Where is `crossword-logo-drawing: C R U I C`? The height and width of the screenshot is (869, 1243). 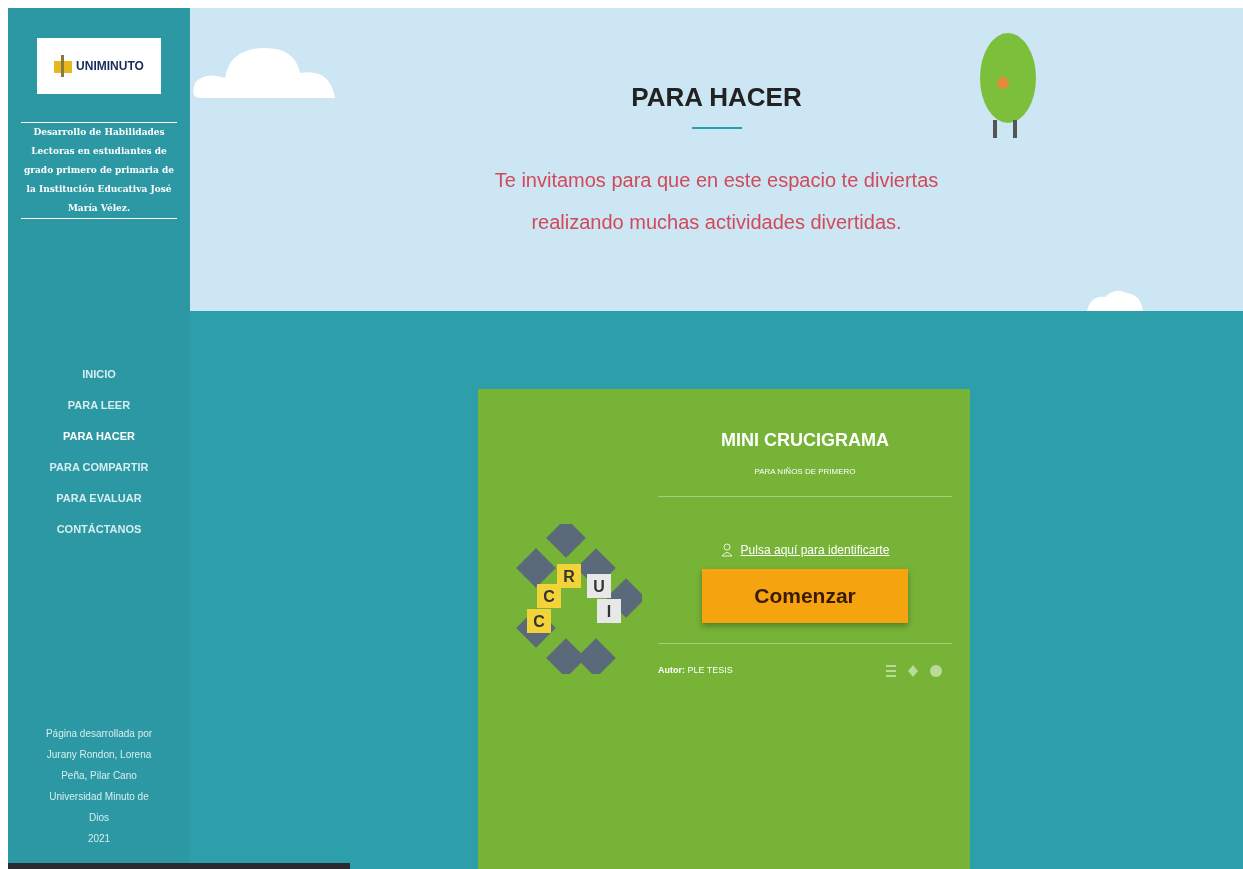 crossword-logo-drawing: C R U I C is located at coordinates (577, 599).